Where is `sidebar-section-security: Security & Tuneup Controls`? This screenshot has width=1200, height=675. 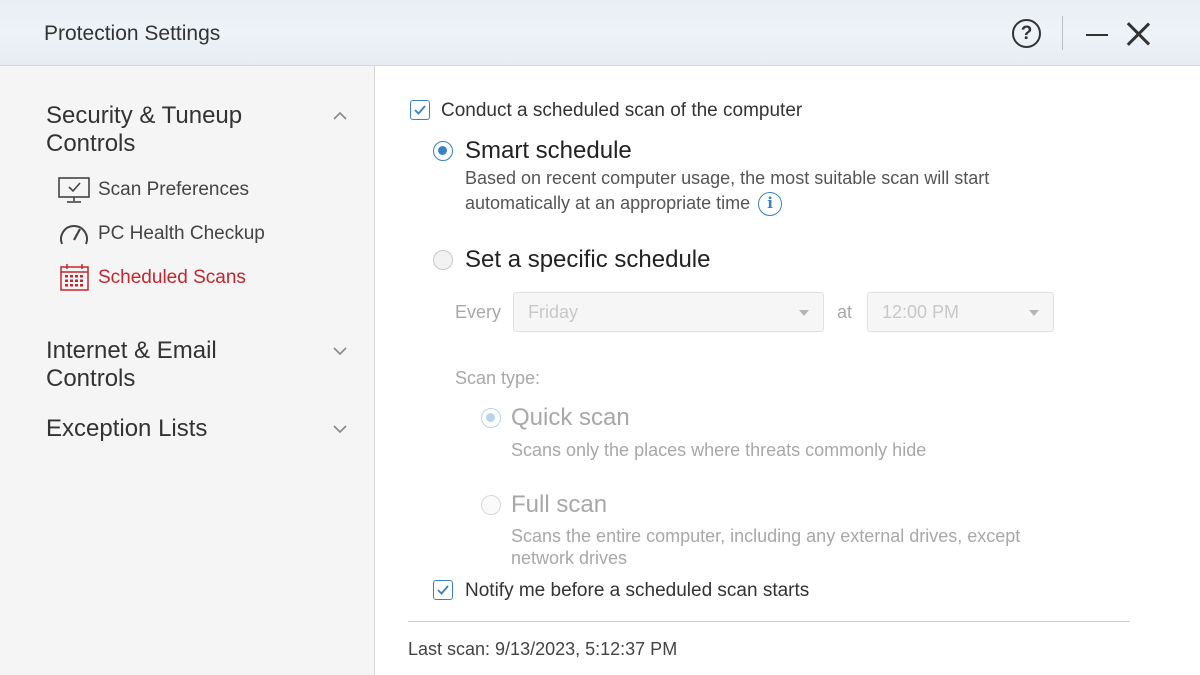
sidebar-section-security: Security & Tuneup Controls is located at coordinates (176, 130).